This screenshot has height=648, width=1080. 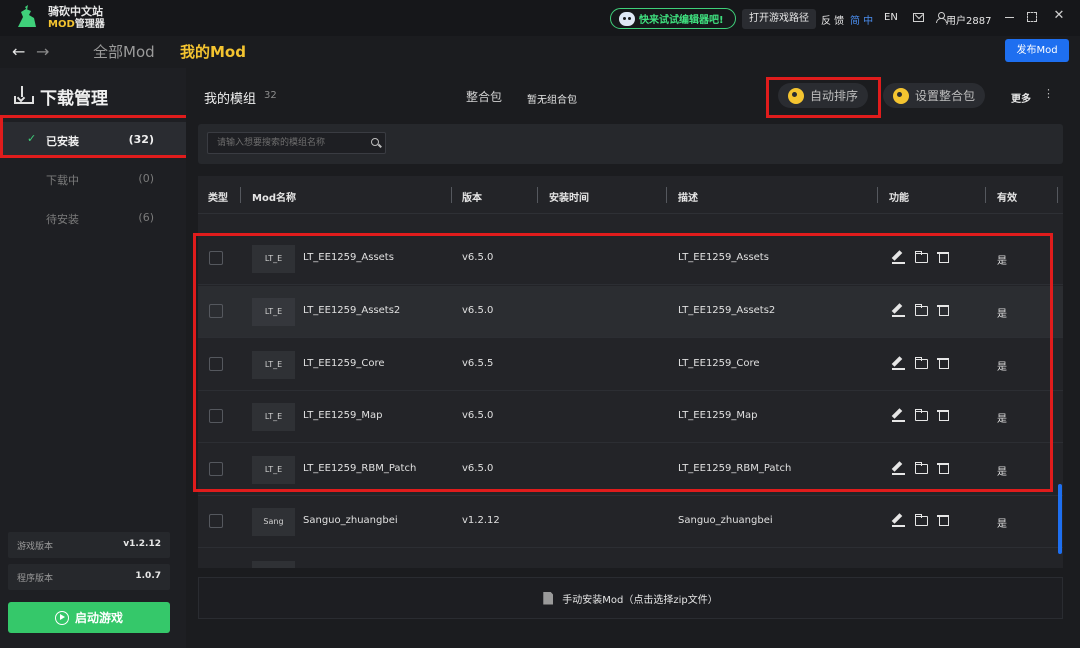 I want to click on table-header: 类型 Mod名称 版本 安装时间 描述 功能 有效, so click(x=630, y=195).